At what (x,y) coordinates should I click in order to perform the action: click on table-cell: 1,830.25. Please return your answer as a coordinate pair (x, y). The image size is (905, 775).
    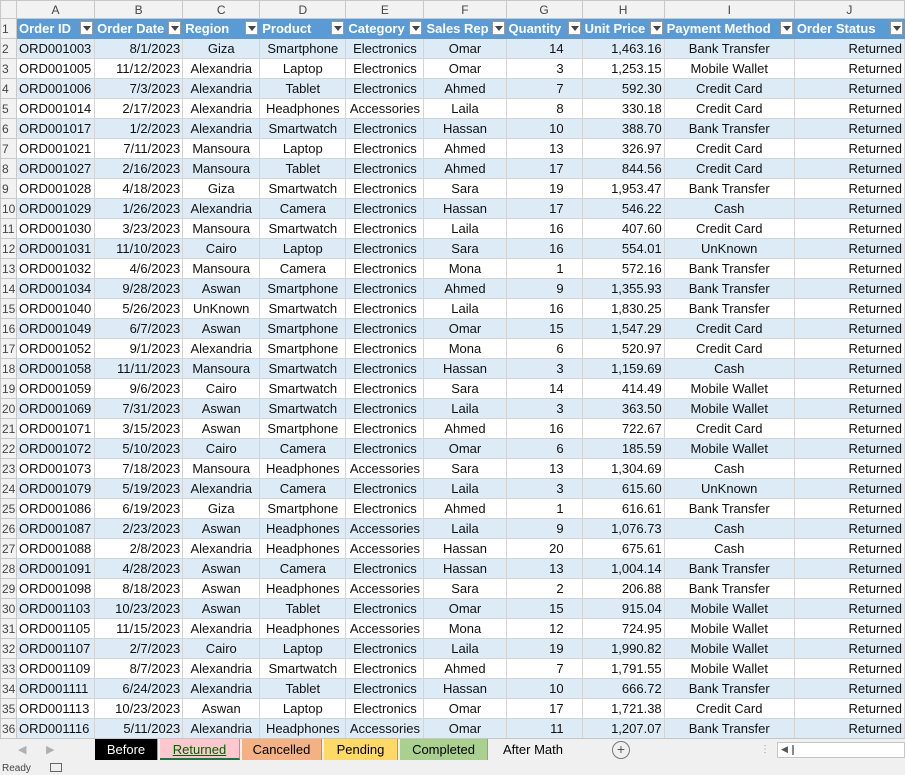
    Looking at the image, I should click on (623, 308).